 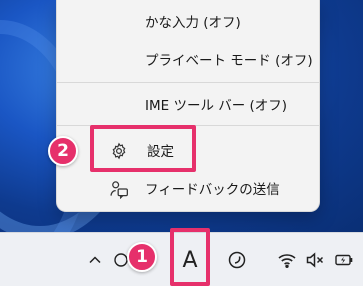 I want to click on feedback-icon, so click(x=119, y=189).